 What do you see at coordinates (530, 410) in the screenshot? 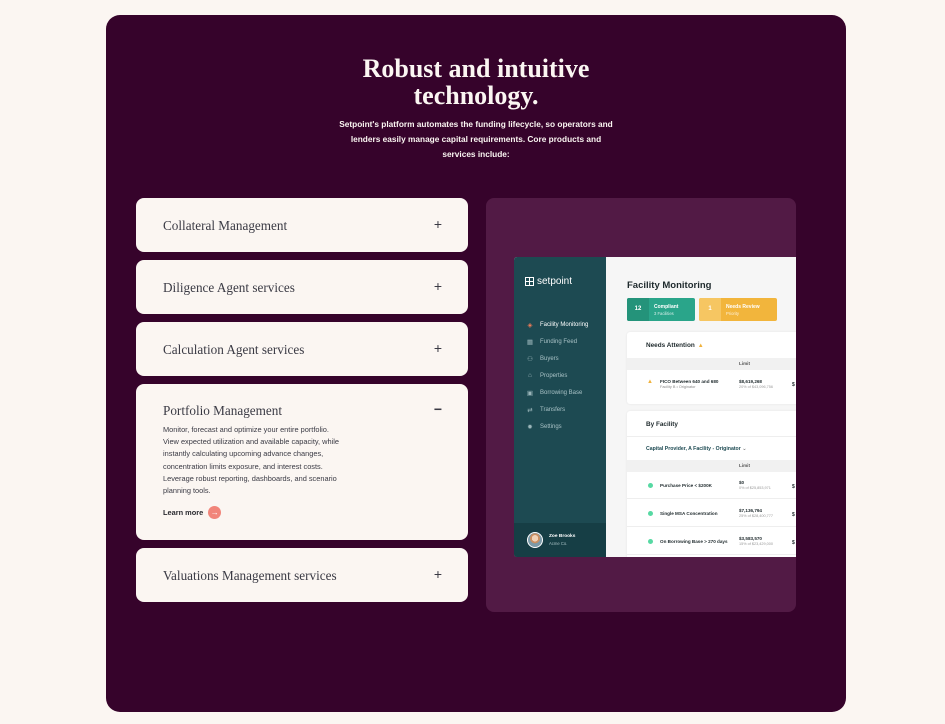
I see `transfer-icon: ⇄` at bounding box center [530, 410].